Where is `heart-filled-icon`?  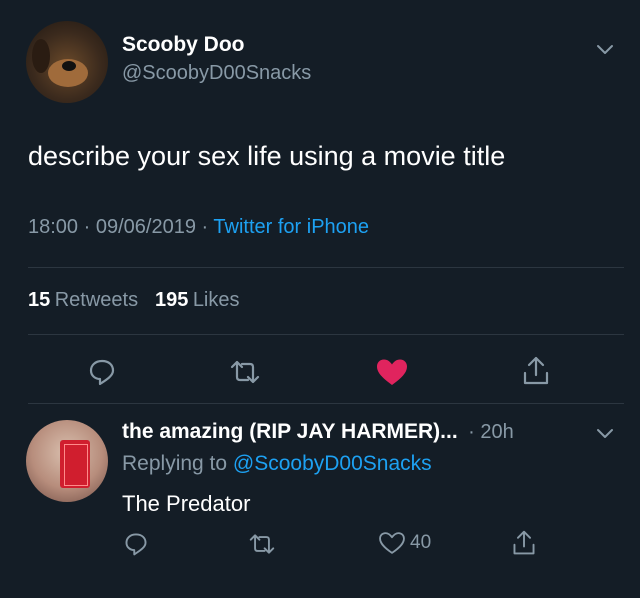
heart-filled-icon is located at coordinates (392, 372).